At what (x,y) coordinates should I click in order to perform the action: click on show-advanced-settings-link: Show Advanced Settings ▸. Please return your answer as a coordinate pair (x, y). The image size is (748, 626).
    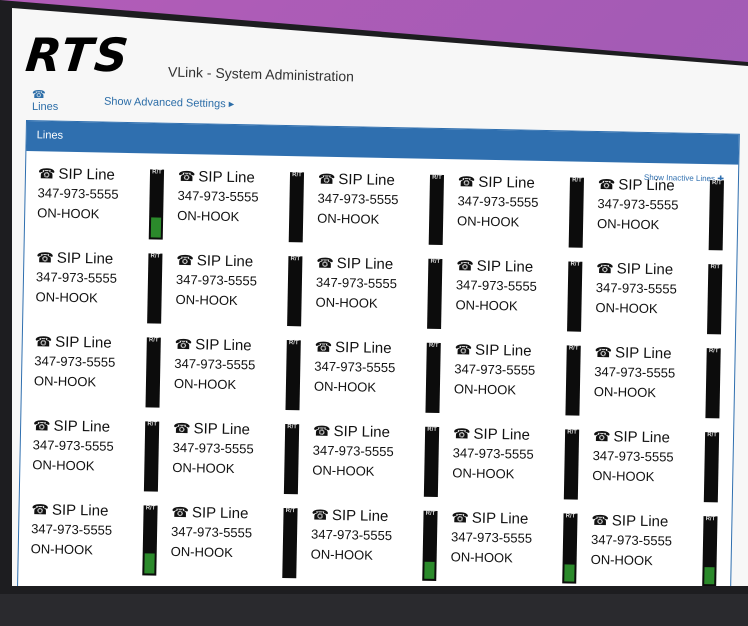
    Looking at the image, I should click on (169, 103).